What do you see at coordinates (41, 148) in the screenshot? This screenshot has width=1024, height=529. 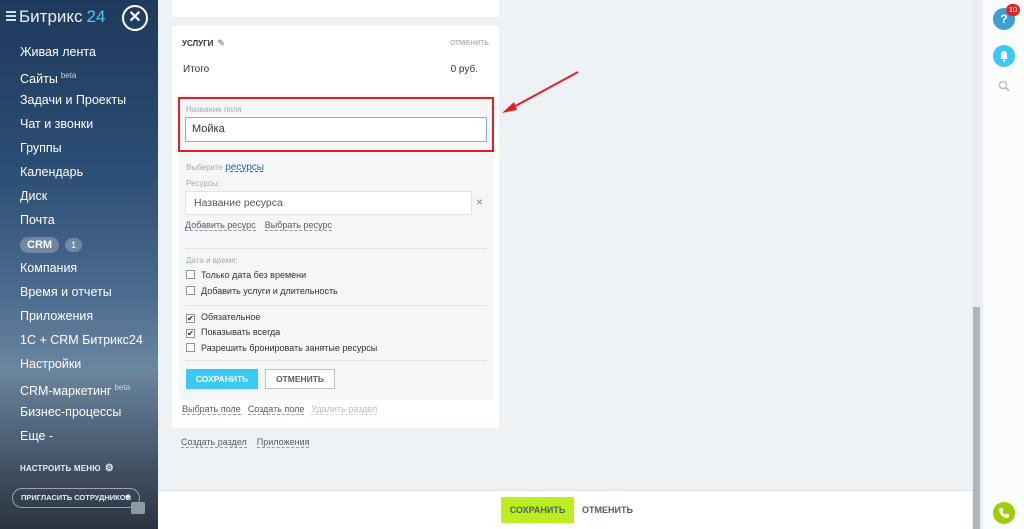 I see `sidebar-item-label: Группы` at bounding box center [41, 148].